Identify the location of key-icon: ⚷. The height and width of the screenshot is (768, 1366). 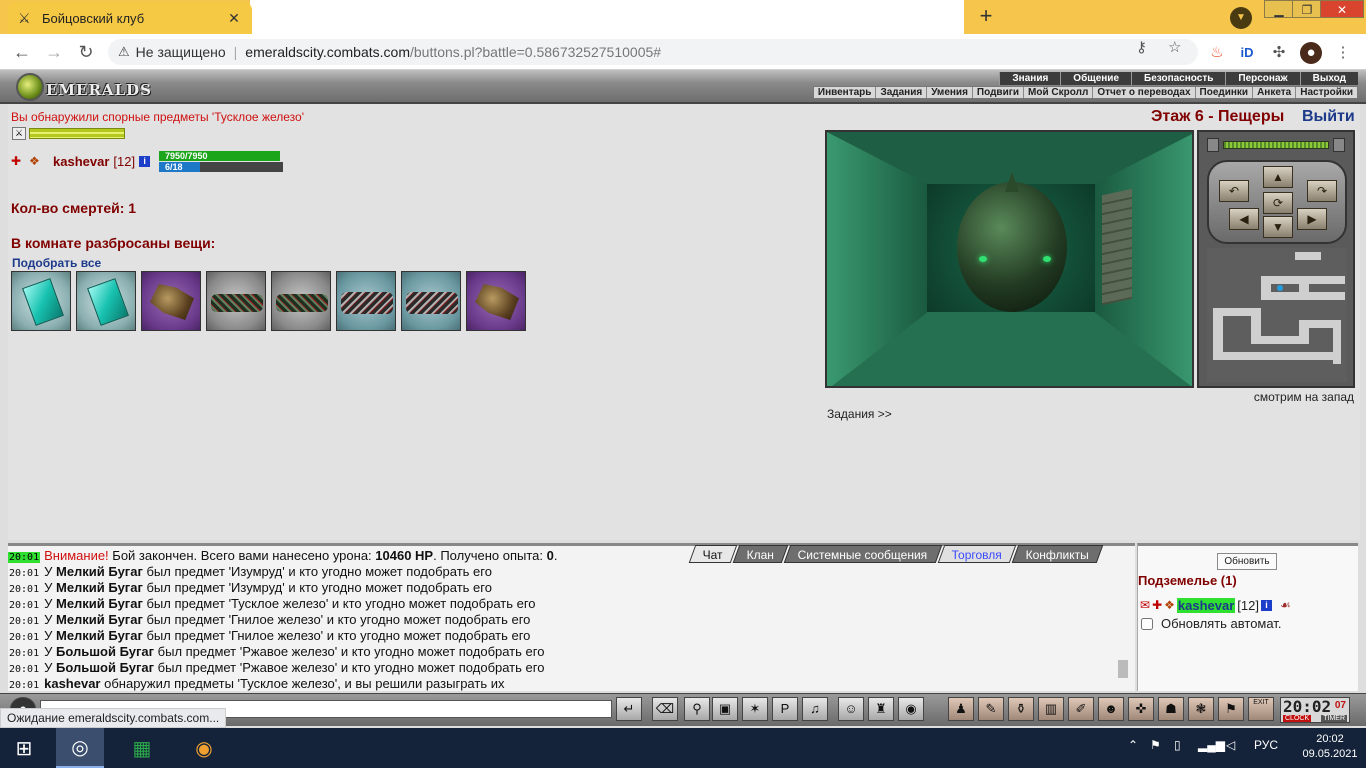
(1141, 47).